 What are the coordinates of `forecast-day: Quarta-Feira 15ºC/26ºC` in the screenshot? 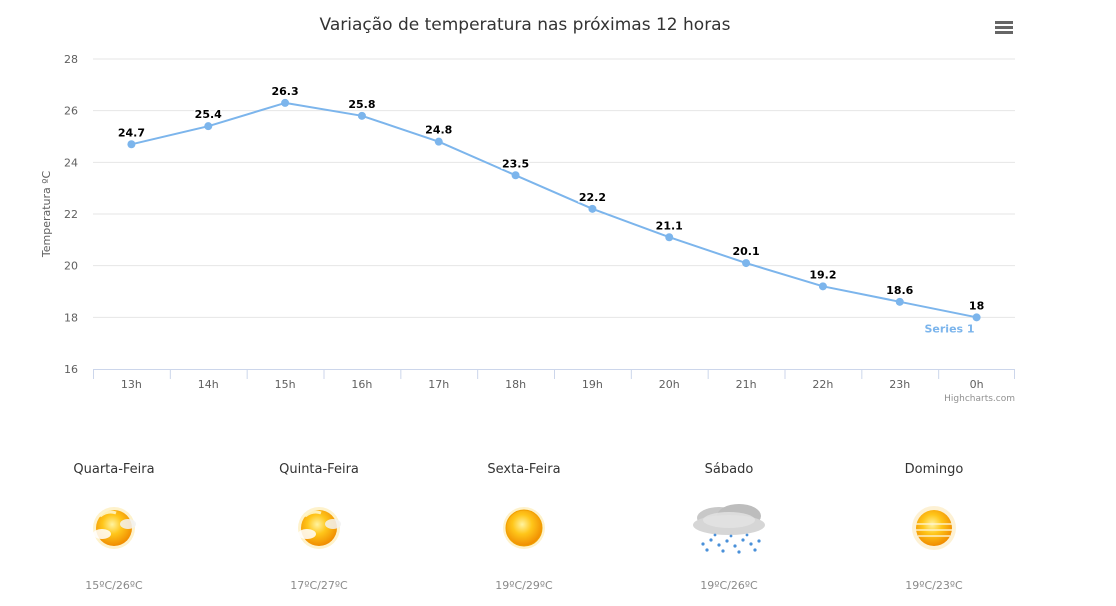 It's located at (114, 523).